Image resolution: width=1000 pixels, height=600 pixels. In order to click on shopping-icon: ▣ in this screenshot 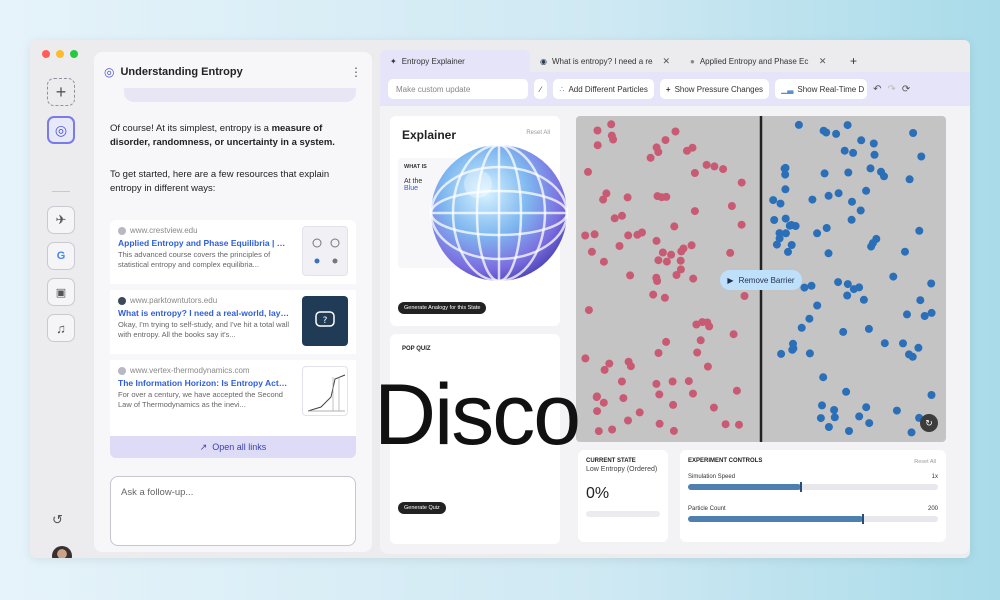, I will do `click(61, 292)`.